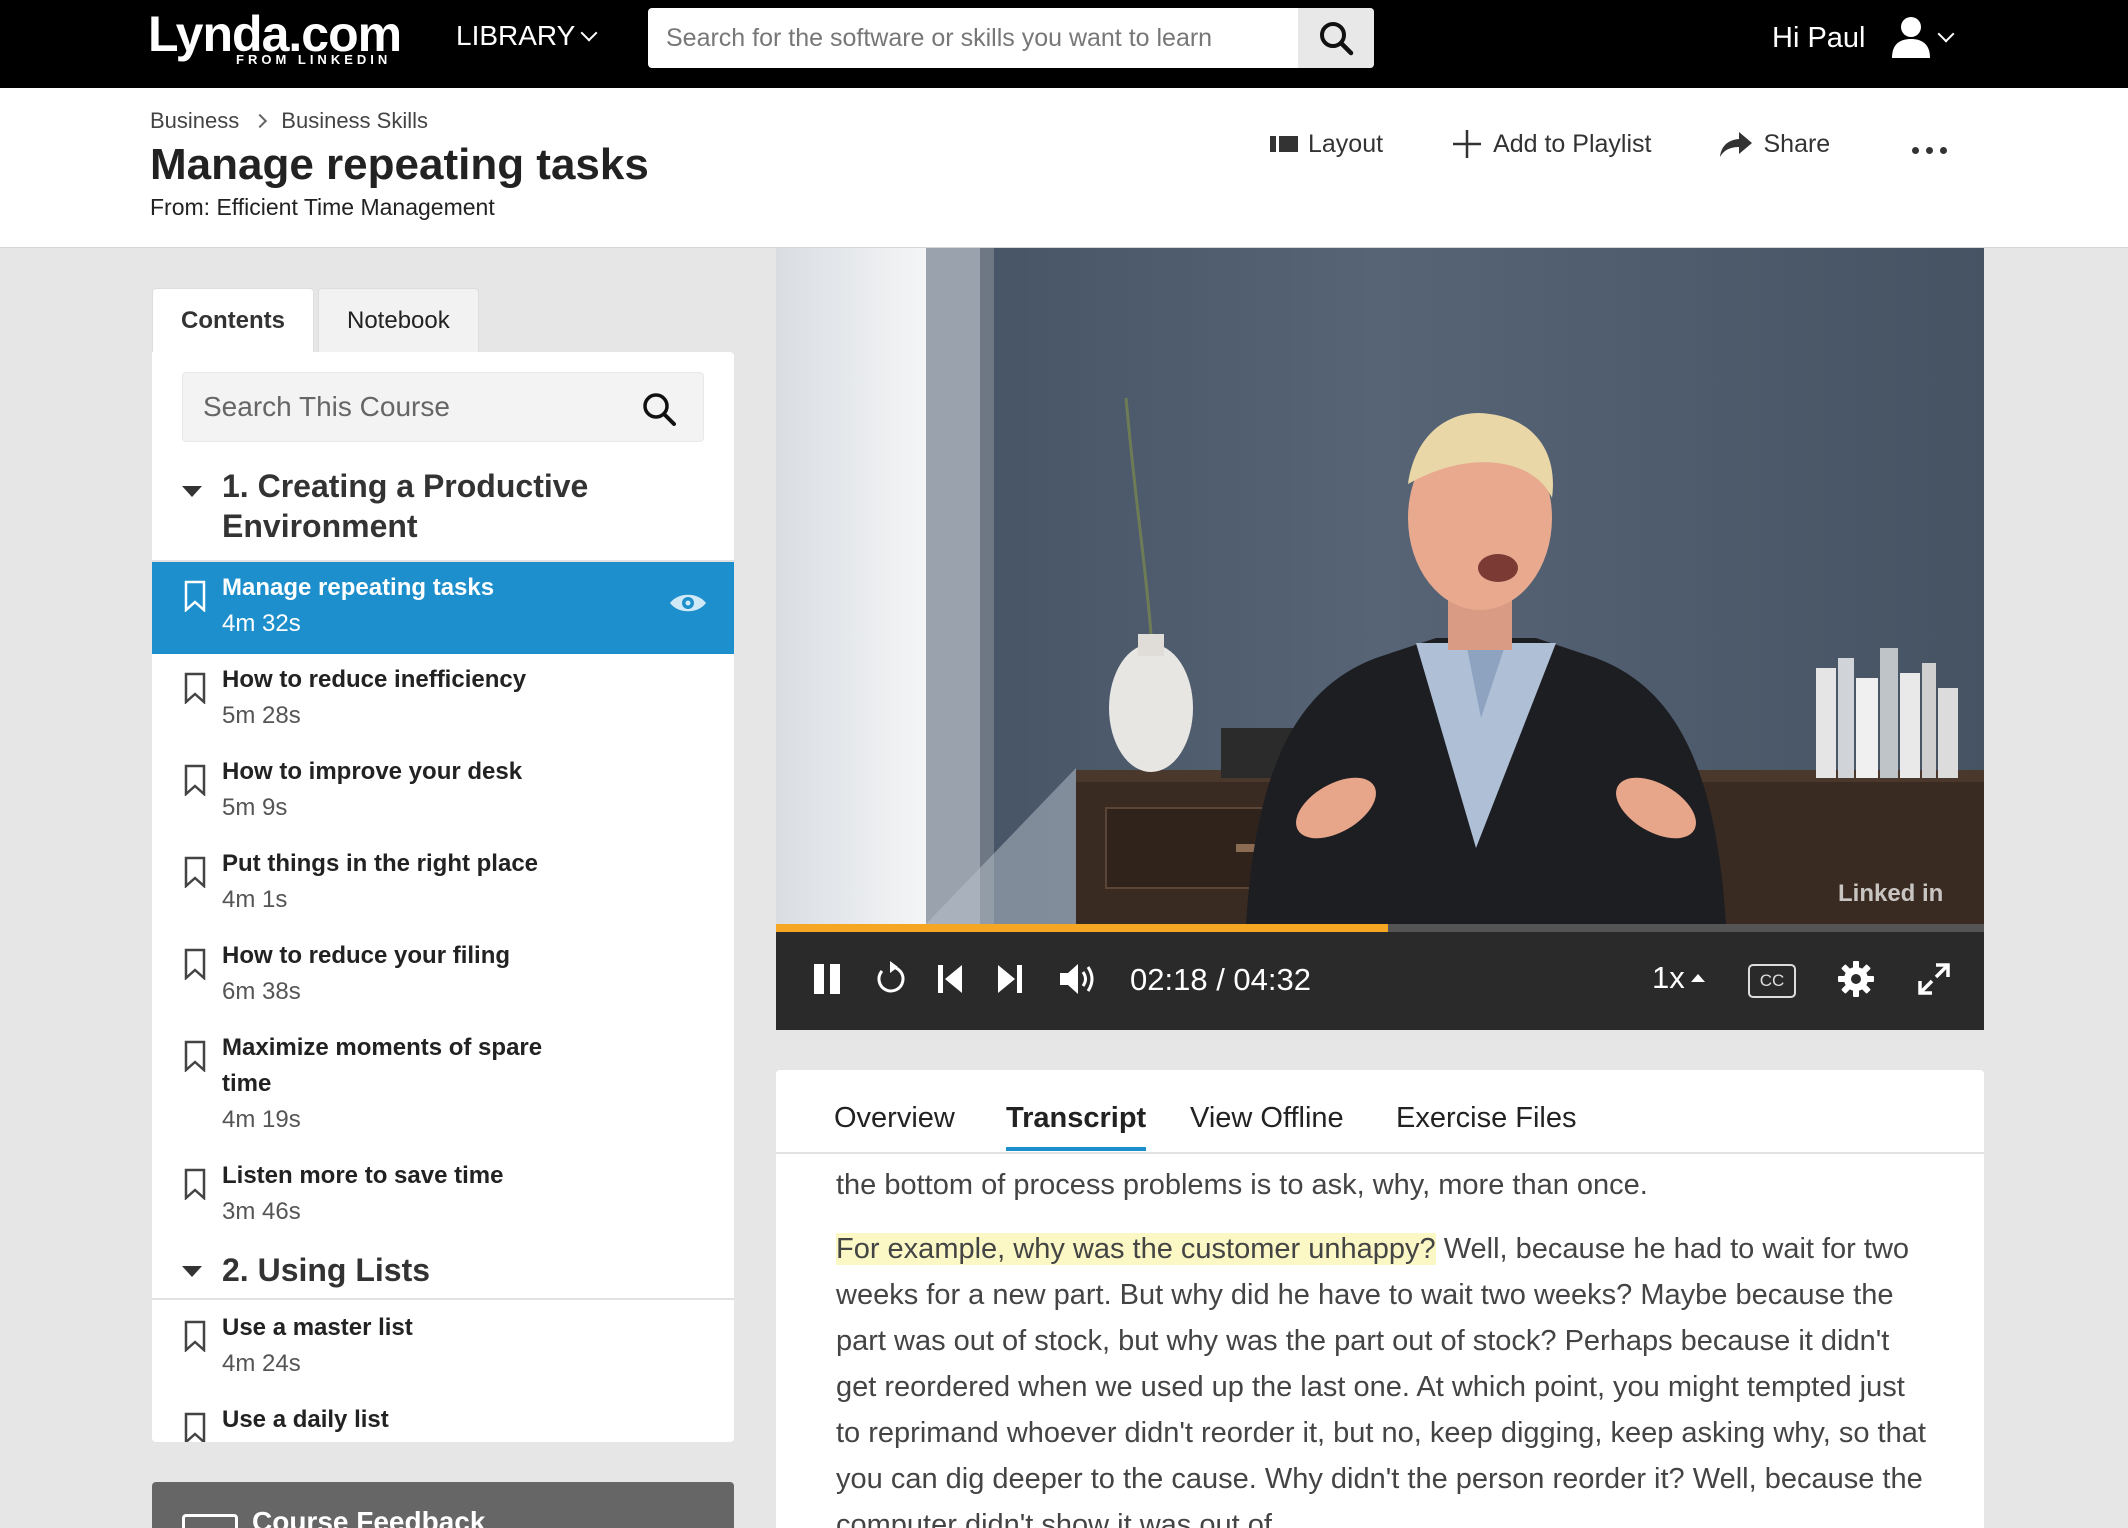  Describe the element at coordinates (1326, 144) in the screenshot. I see `layout-button: Layout` at that location.